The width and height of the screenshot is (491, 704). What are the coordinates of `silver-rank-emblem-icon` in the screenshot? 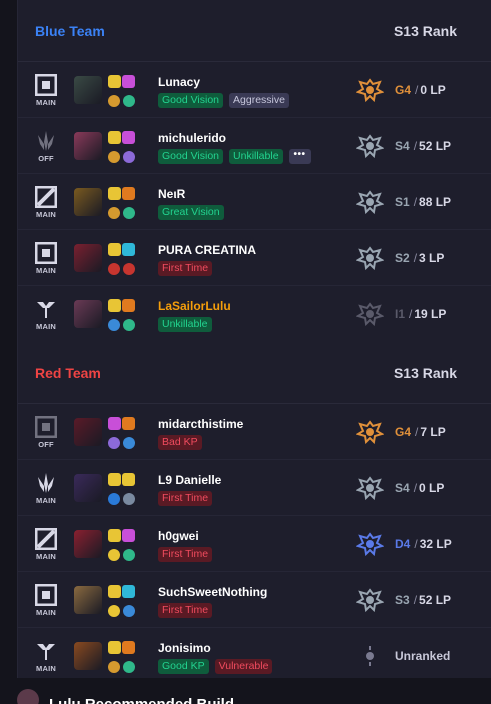 It's located at (370, 258).